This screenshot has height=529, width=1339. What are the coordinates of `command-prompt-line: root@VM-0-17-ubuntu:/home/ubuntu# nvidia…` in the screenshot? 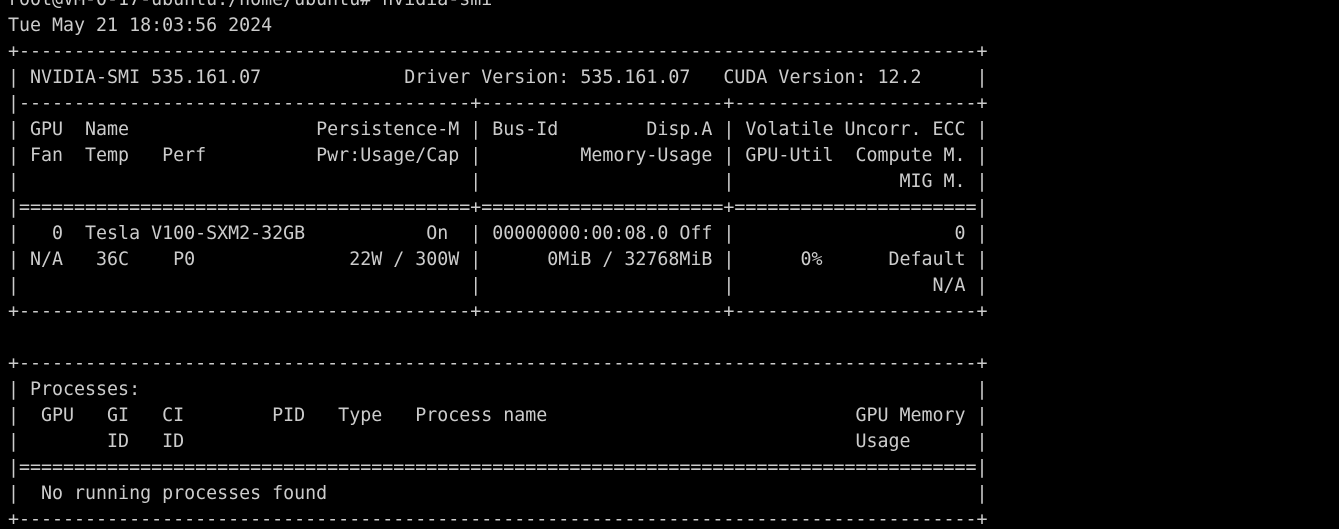 It's located at (250, 6).